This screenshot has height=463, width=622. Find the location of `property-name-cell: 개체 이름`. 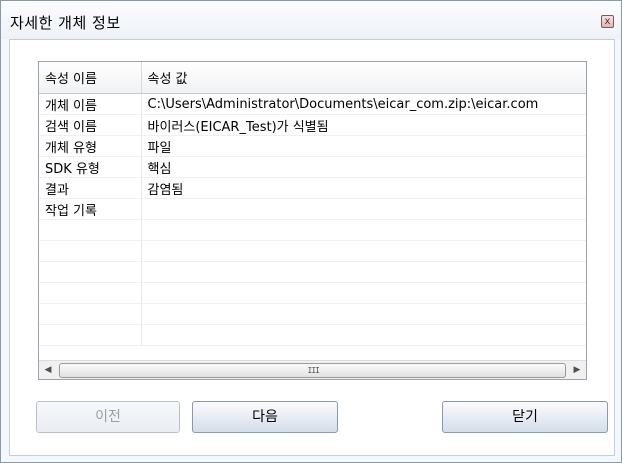

property-name-cell: 개체 이름 is located at coordinates (90, 104).